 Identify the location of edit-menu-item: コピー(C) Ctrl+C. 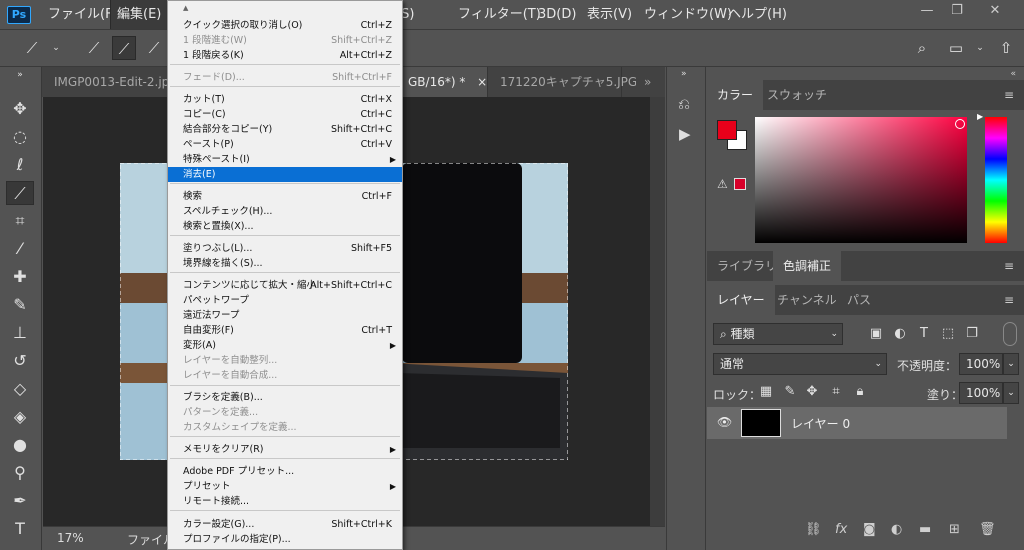
(285, 114).